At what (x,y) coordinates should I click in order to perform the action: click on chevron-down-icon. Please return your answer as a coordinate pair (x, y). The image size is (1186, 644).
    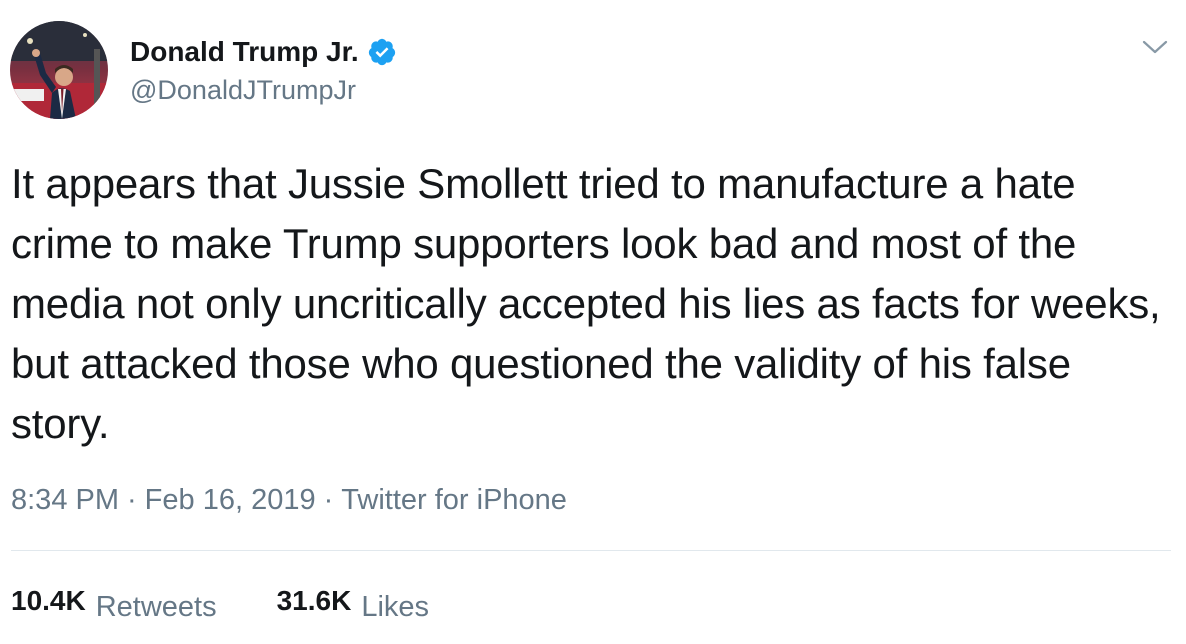
    Looking at the image, I should click on (1155, 47).